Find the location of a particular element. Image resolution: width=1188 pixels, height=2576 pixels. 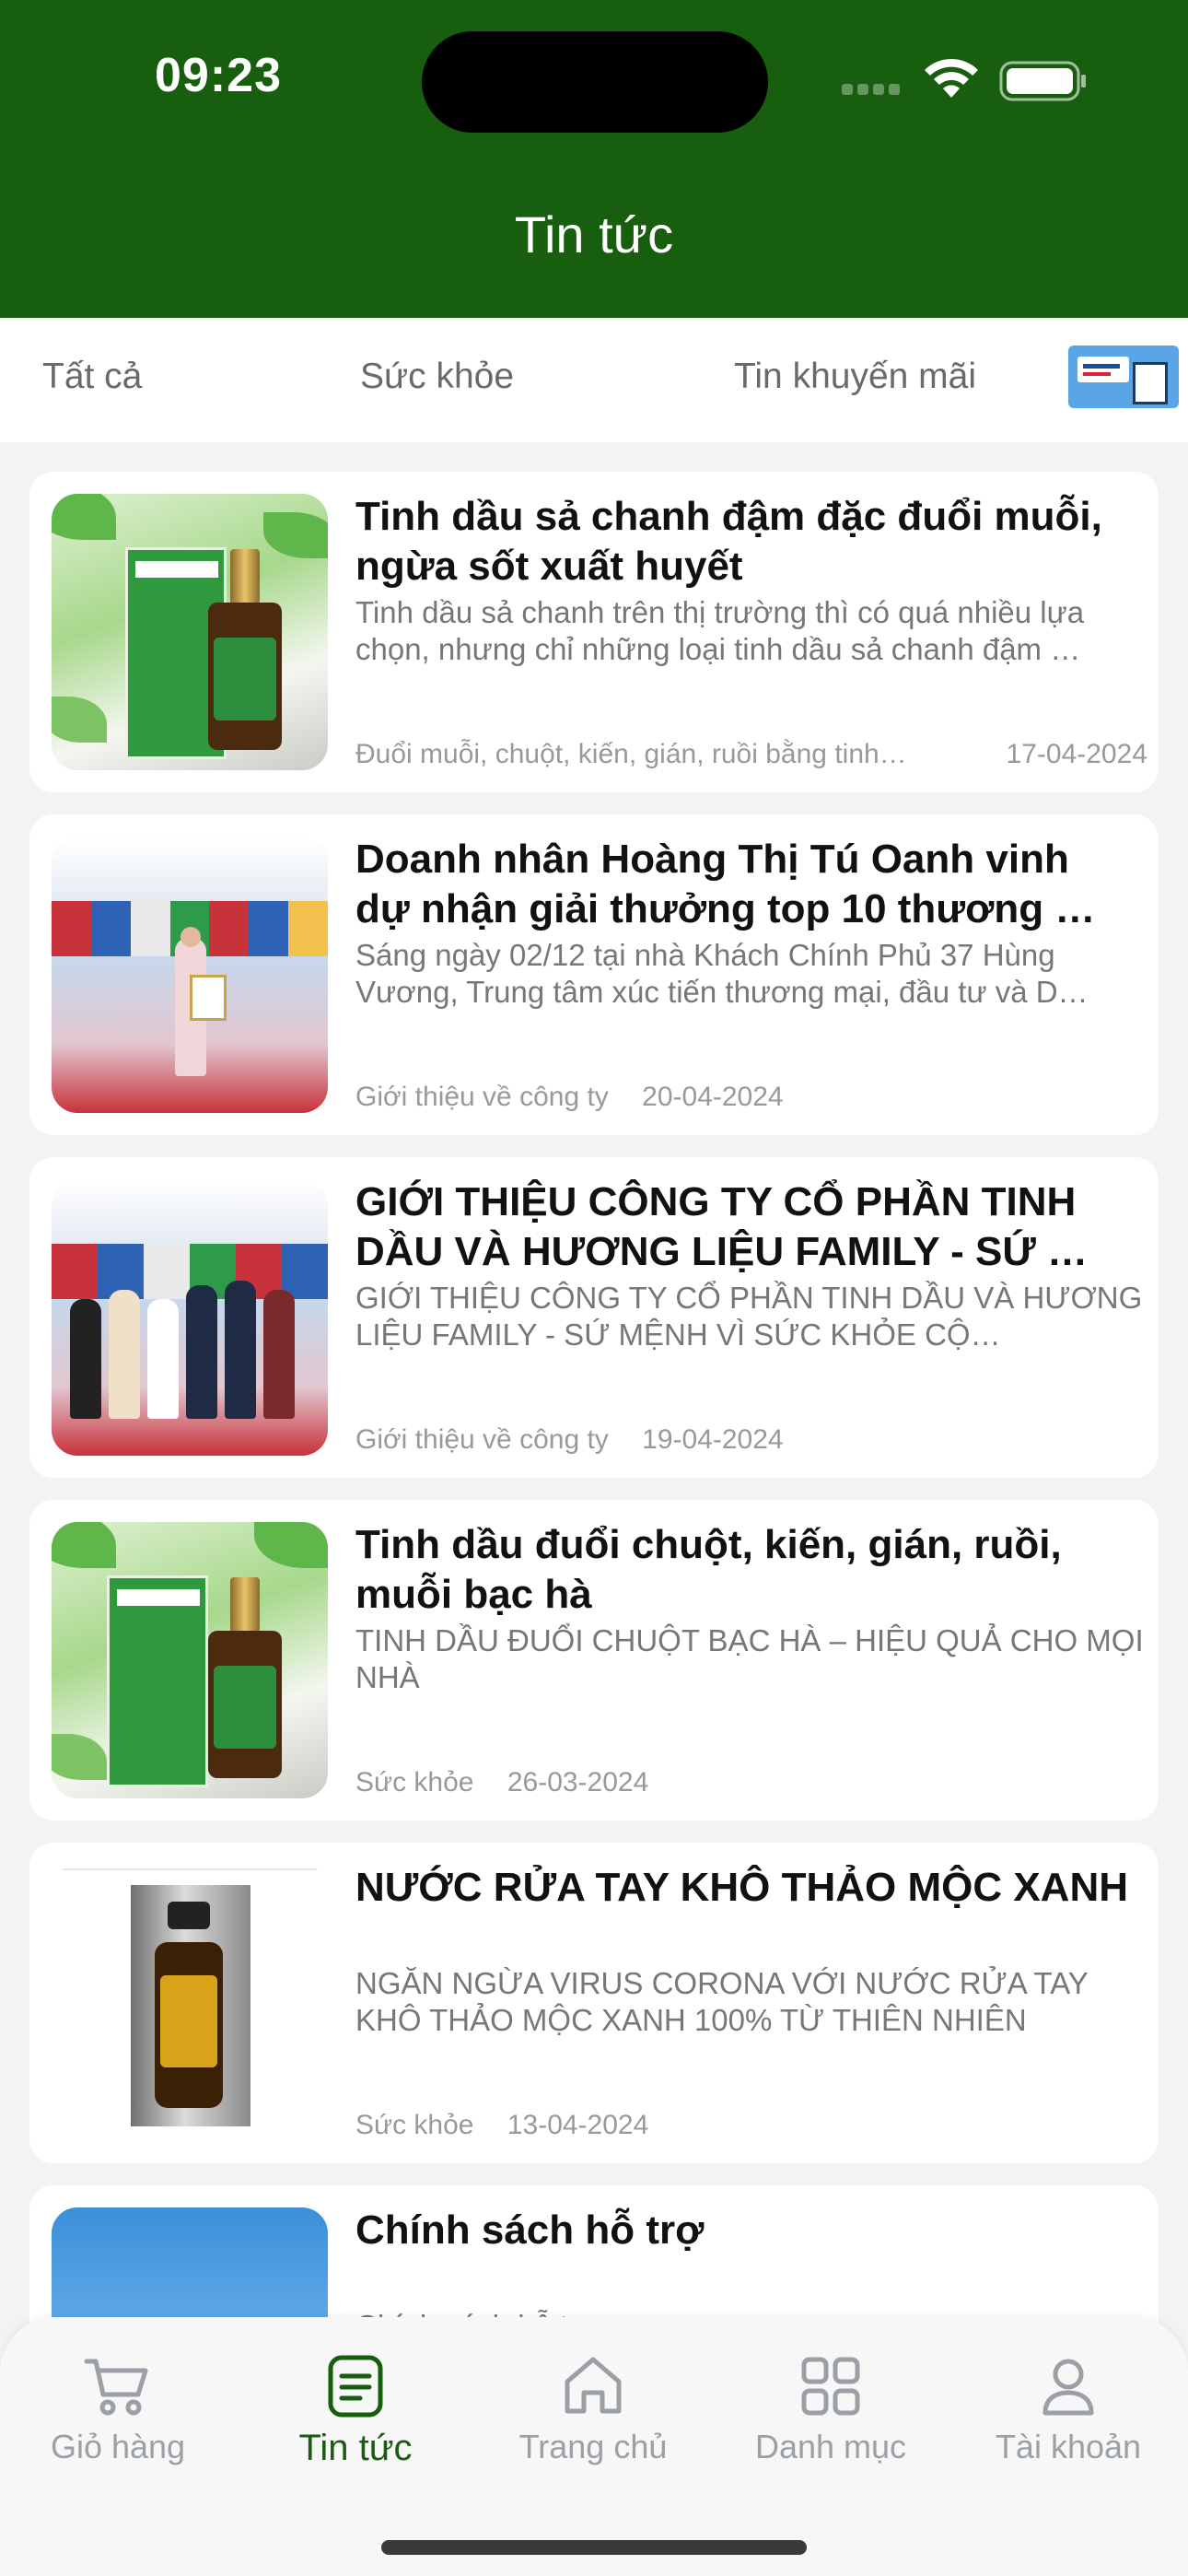

article-title: NƯỚC RỬA TAY KHÔ THẢO MỘC XANH is located at coordinates (742, 1887).